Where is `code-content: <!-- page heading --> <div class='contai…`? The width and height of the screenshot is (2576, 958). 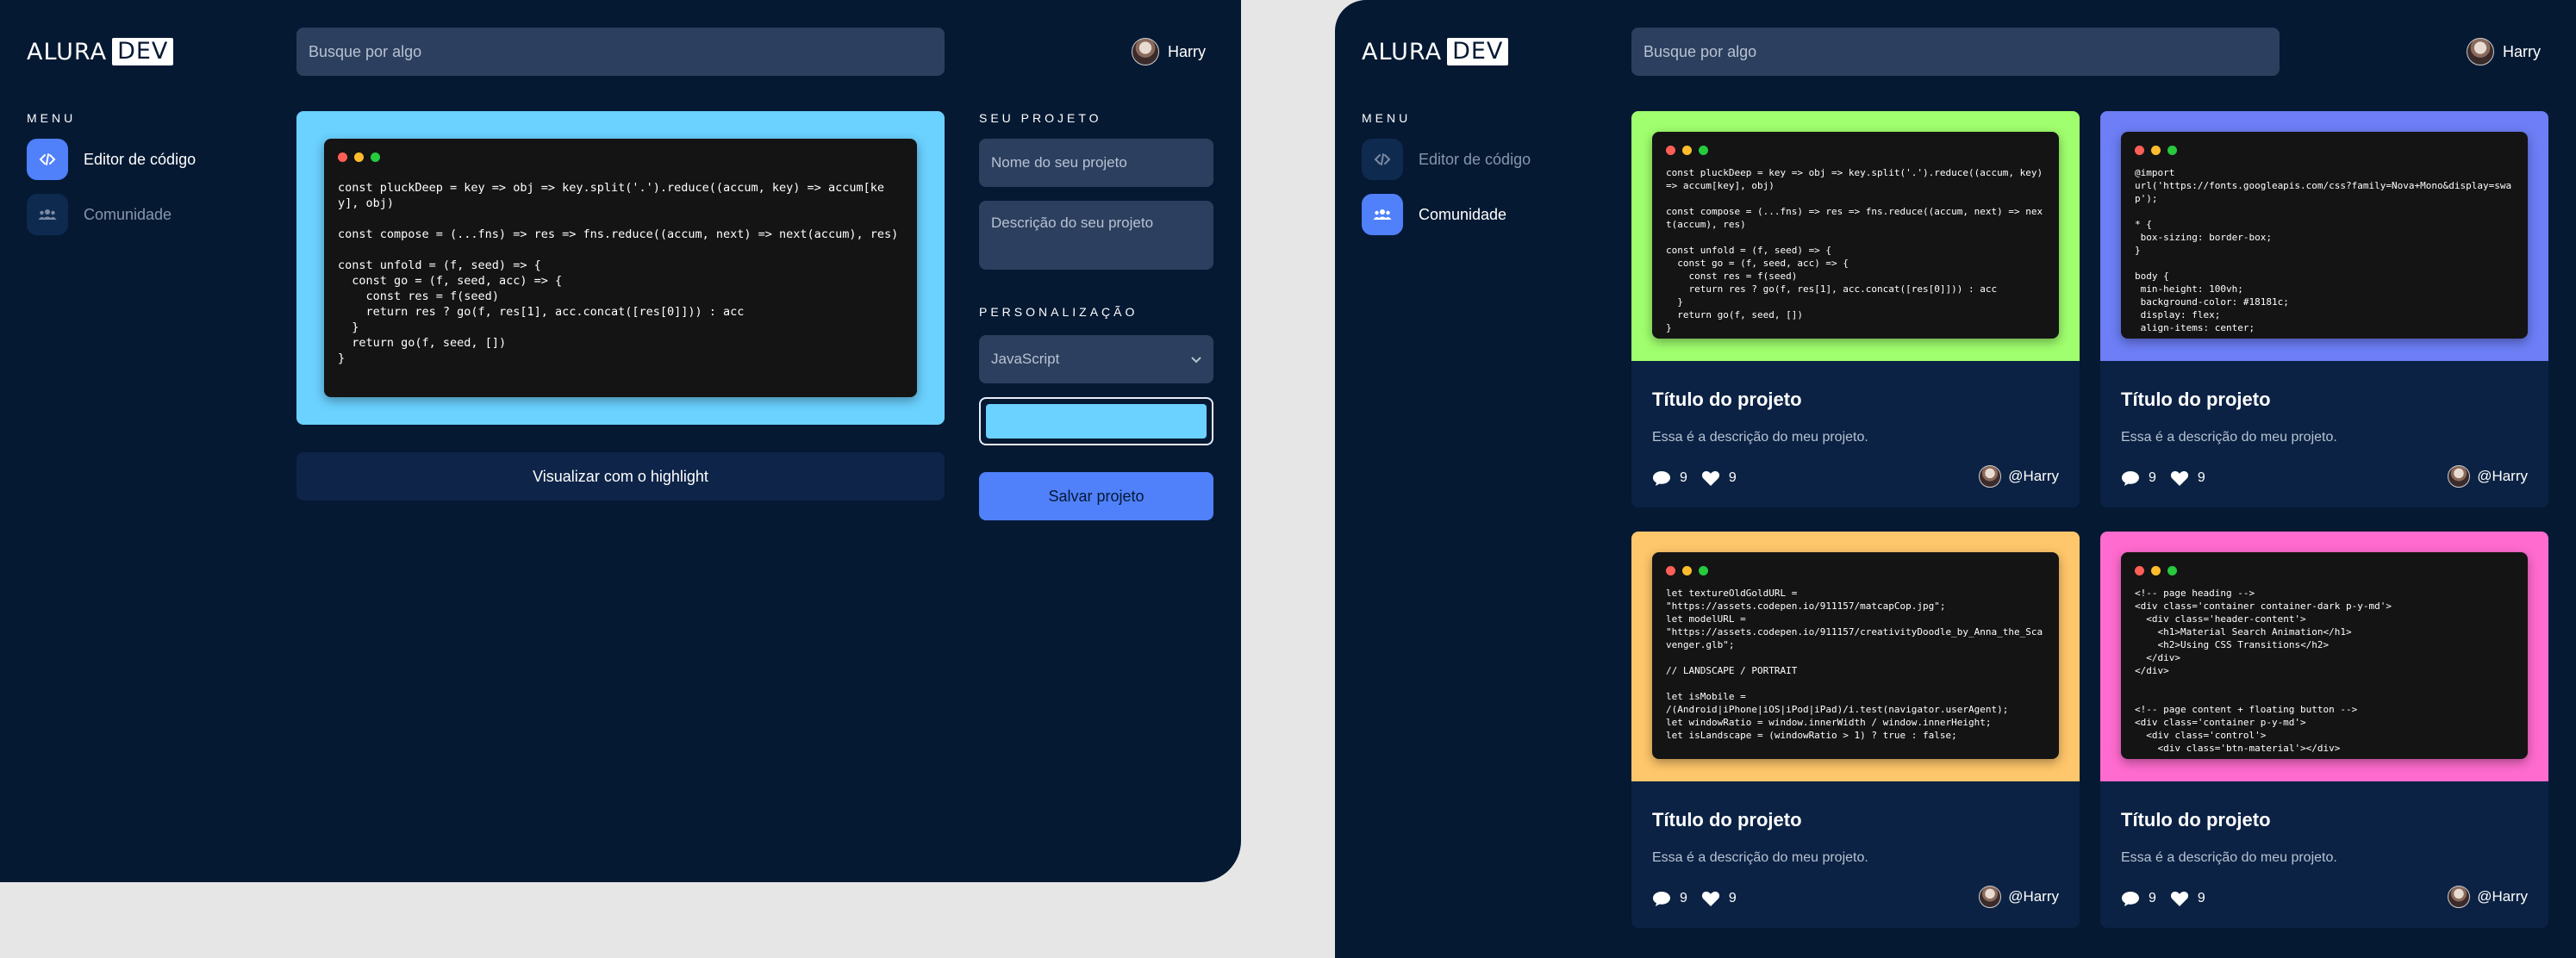 code-content: <!-- page heading --> <div class='contai… is located at coordinates (2263, 671).